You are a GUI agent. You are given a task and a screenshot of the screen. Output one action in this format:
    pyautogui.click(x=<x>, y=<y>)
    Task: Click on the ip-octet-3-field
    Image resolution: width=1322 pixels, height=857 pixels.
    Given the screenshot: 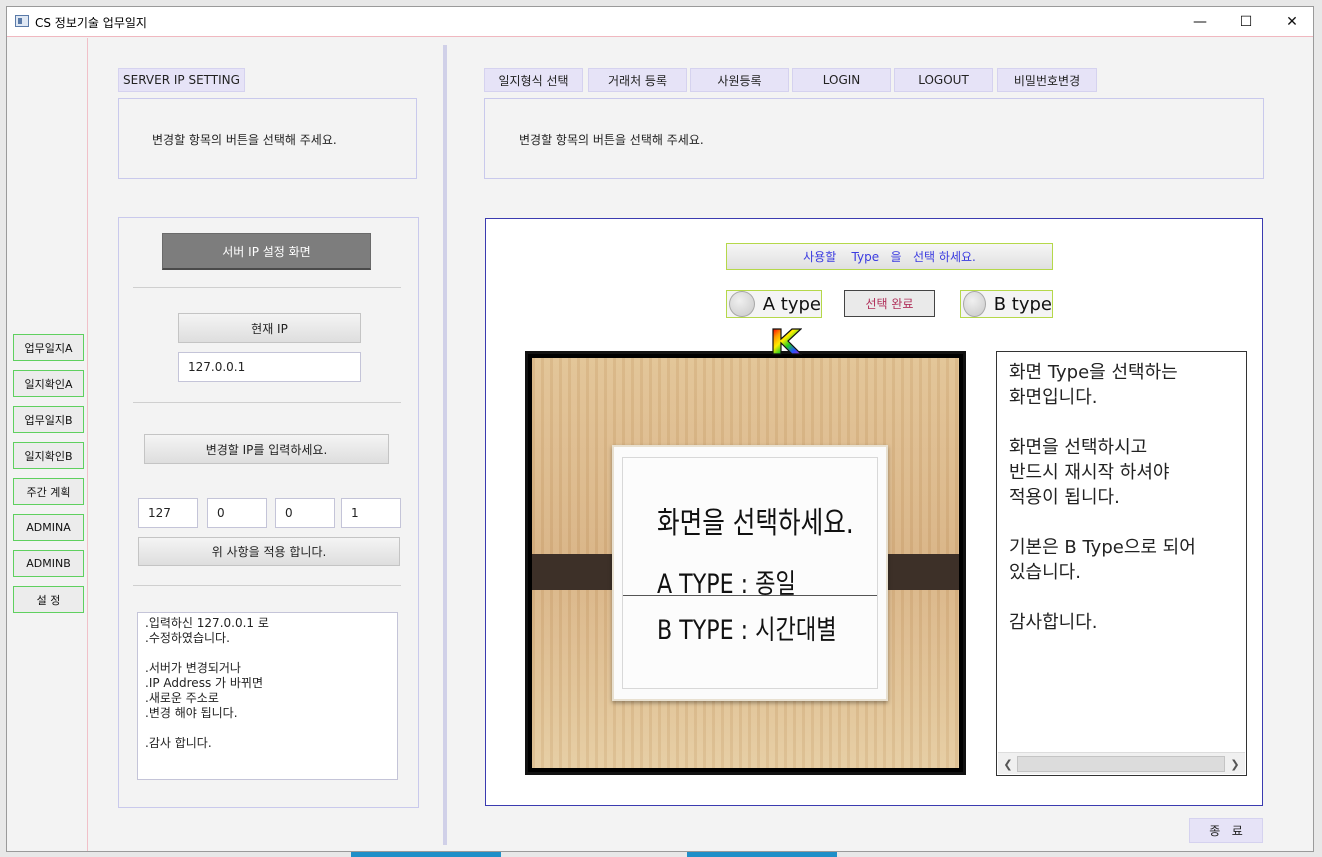 What is the action you would take?
    pyautogui.click(x=305, y=513)
    